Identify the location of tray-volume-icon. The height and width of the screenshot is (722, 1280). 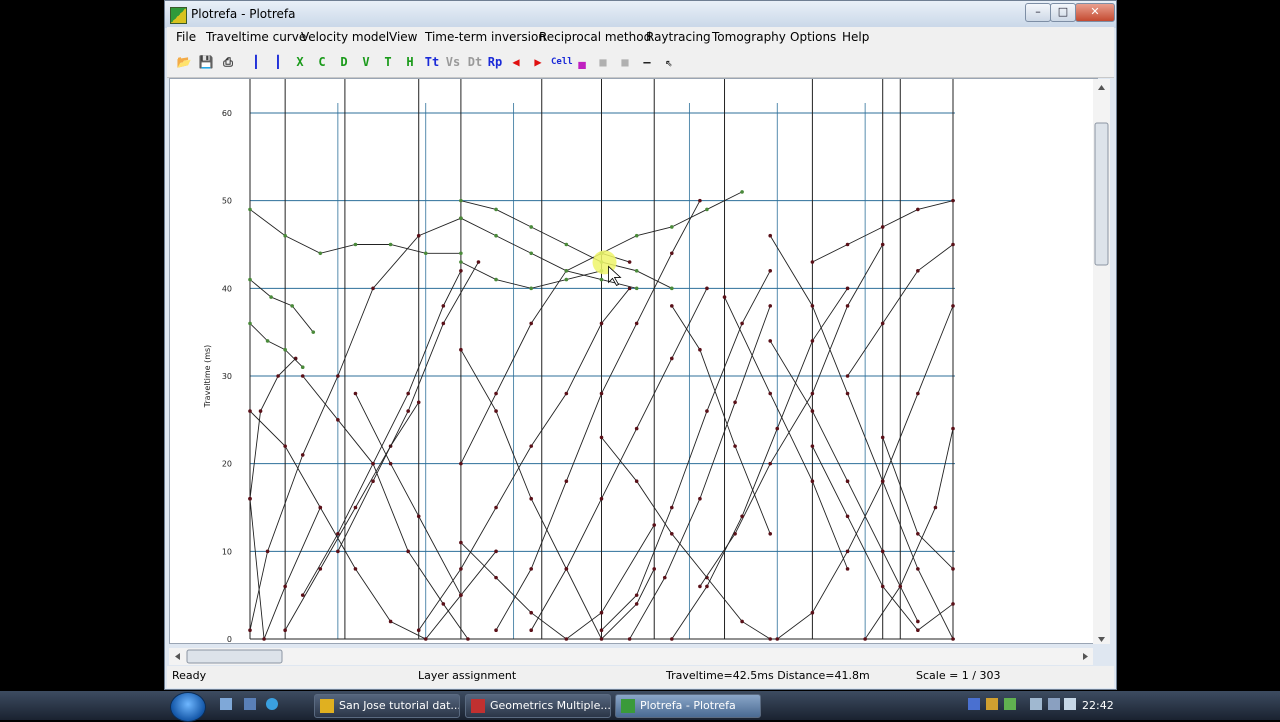
(1070, 704).